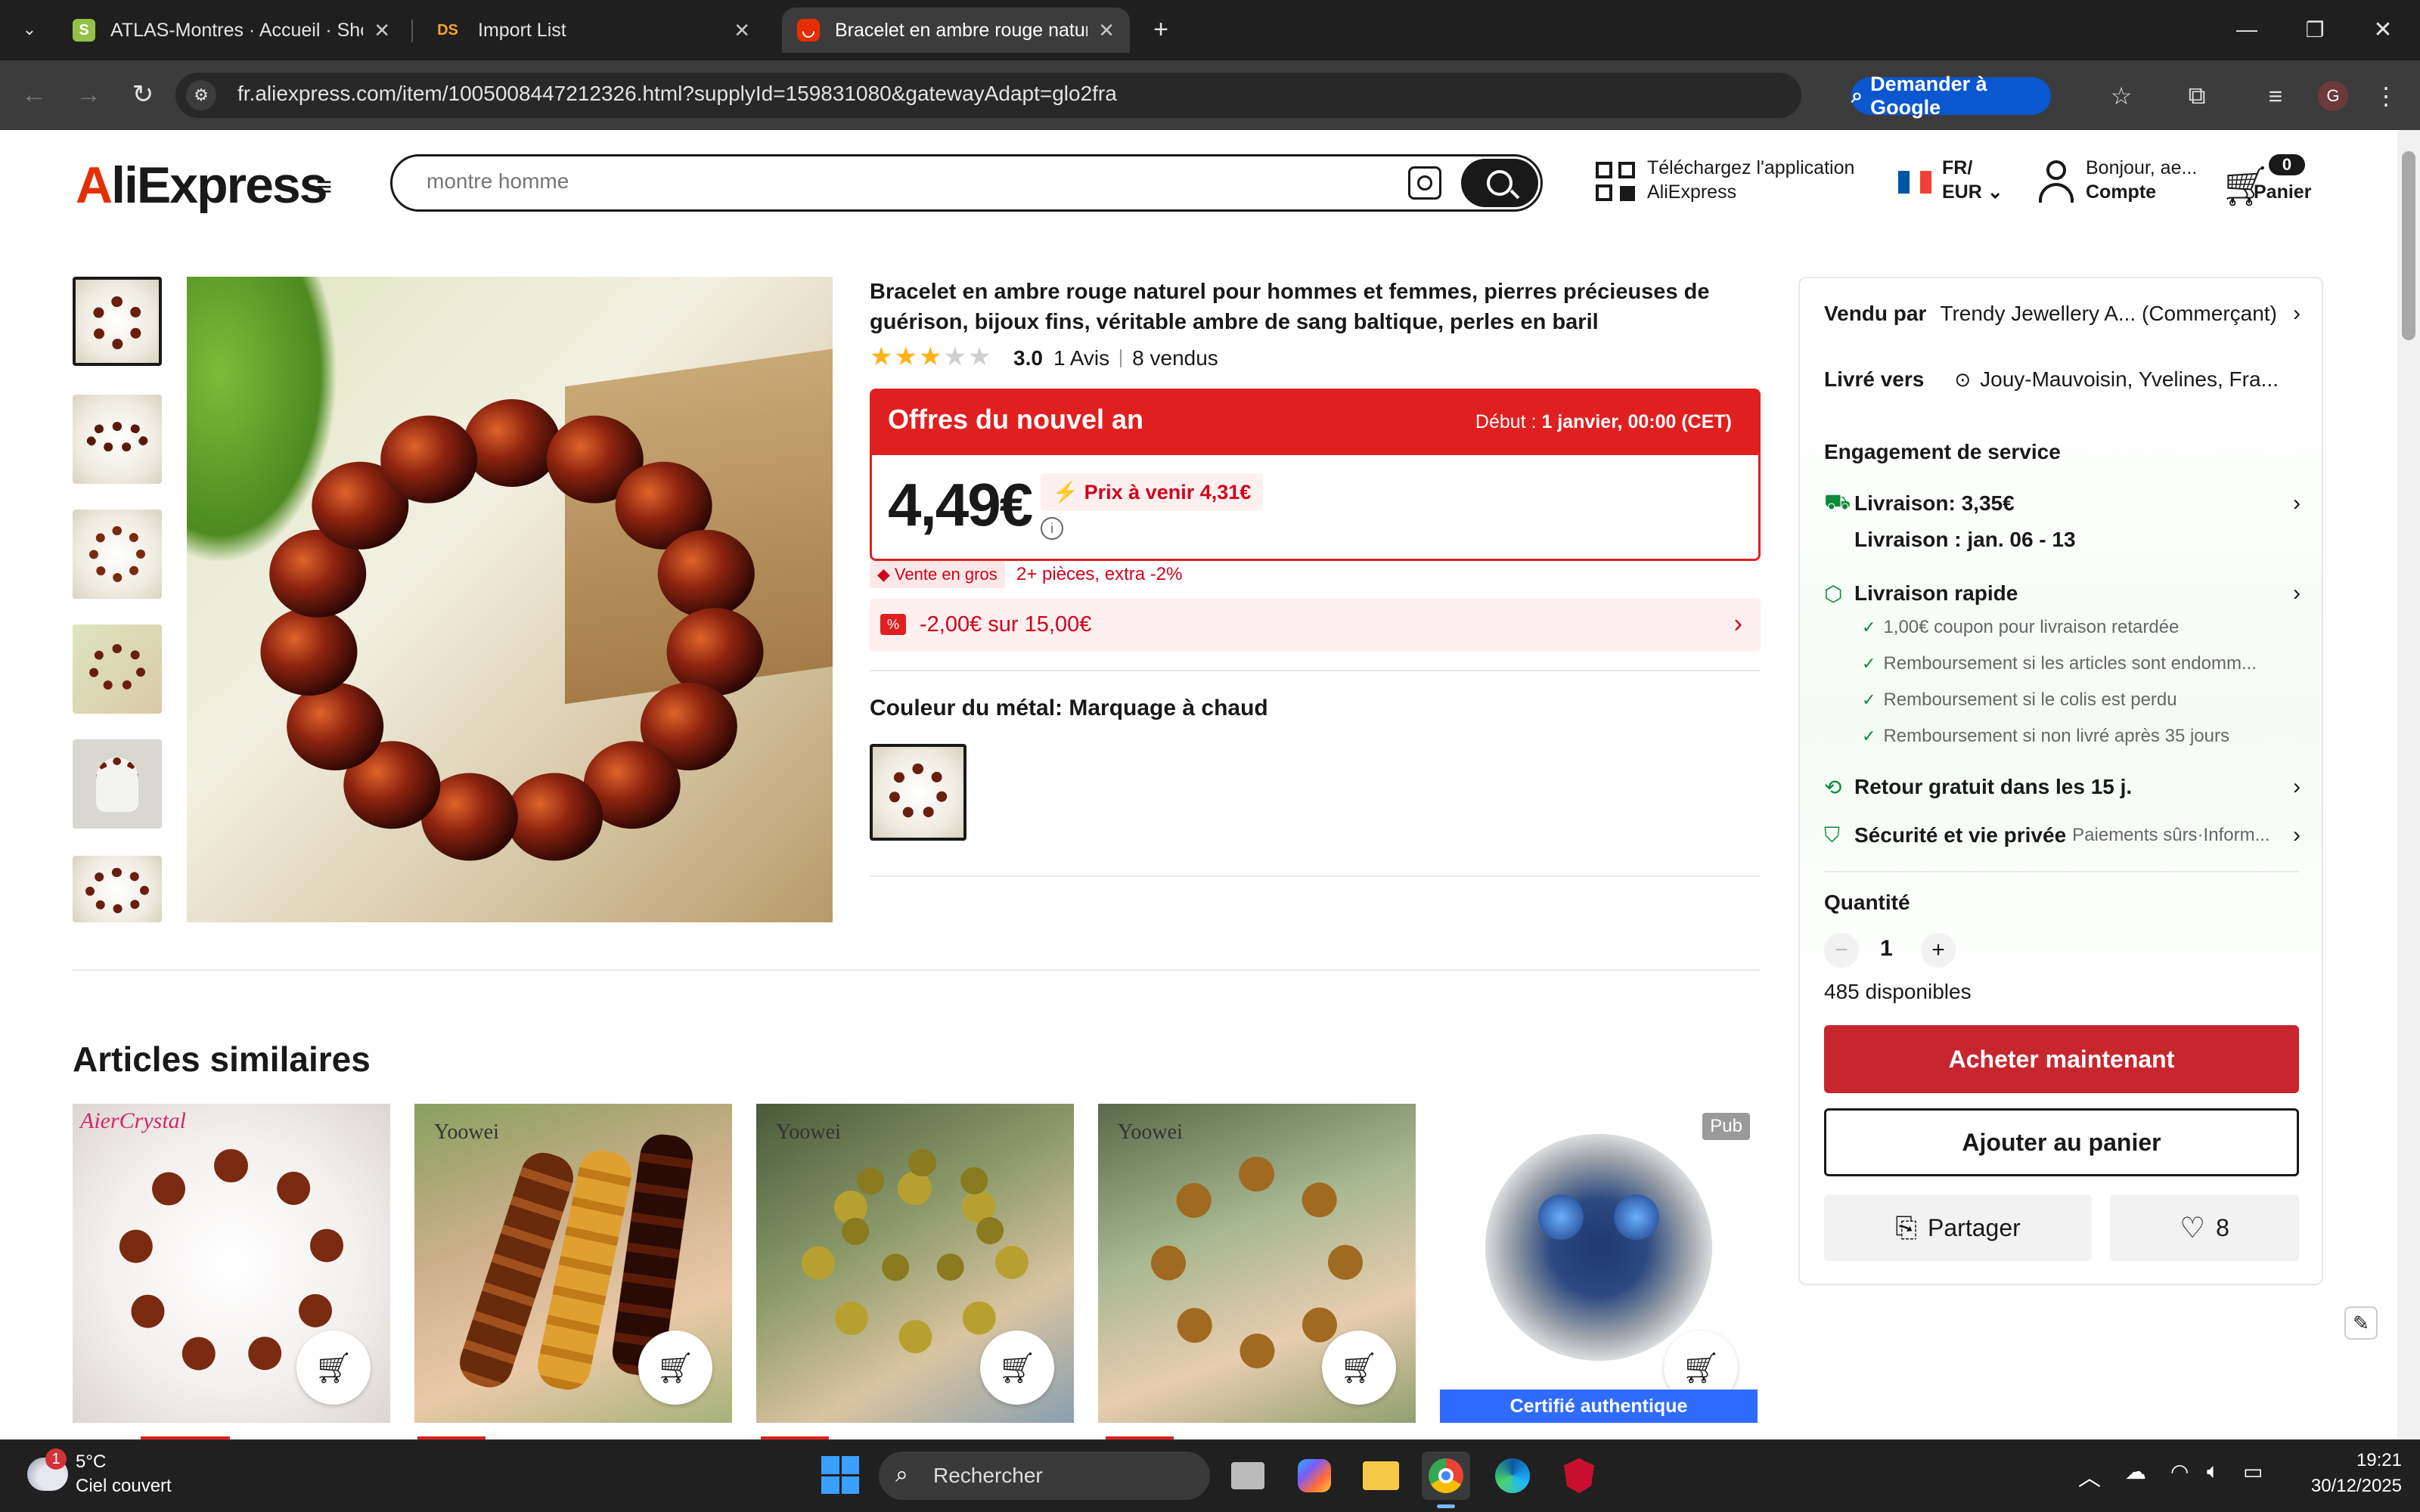  What do you see at coordinates (29, 30) in the screenshot?
I see `tab-search-chevron-icon: ⌄` at bounding box center [29, 30].